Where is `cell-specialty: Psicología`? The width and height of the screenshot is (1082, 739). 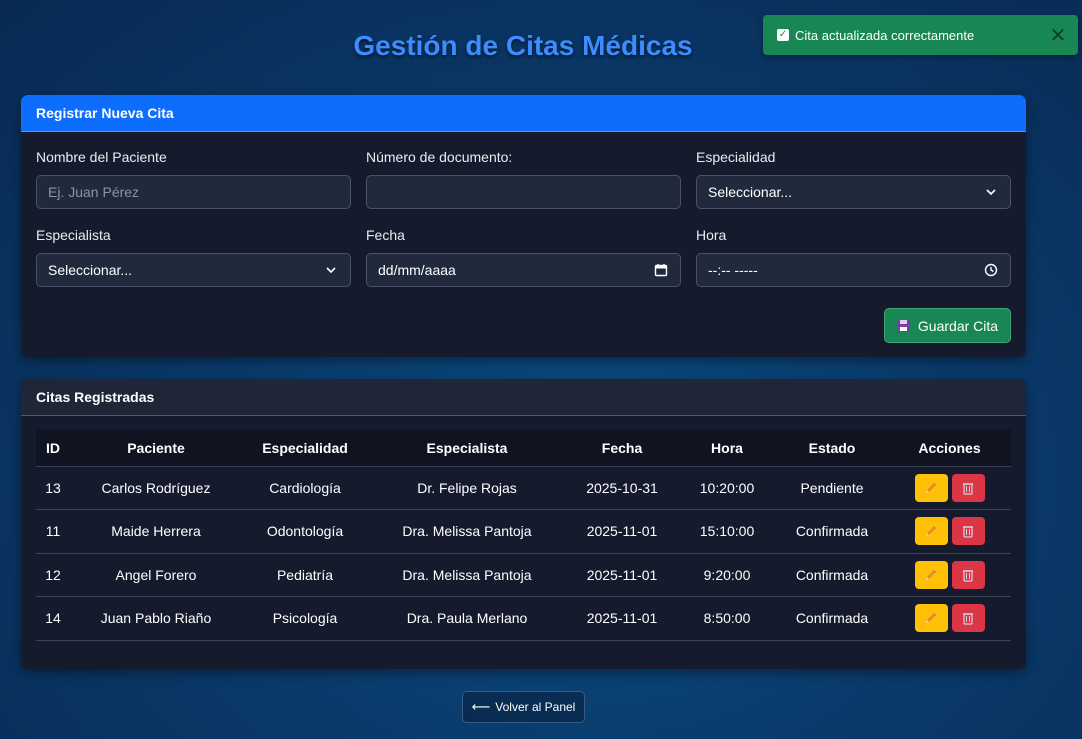
cell-specialty: Psicología is located at coordinates (305, 618).